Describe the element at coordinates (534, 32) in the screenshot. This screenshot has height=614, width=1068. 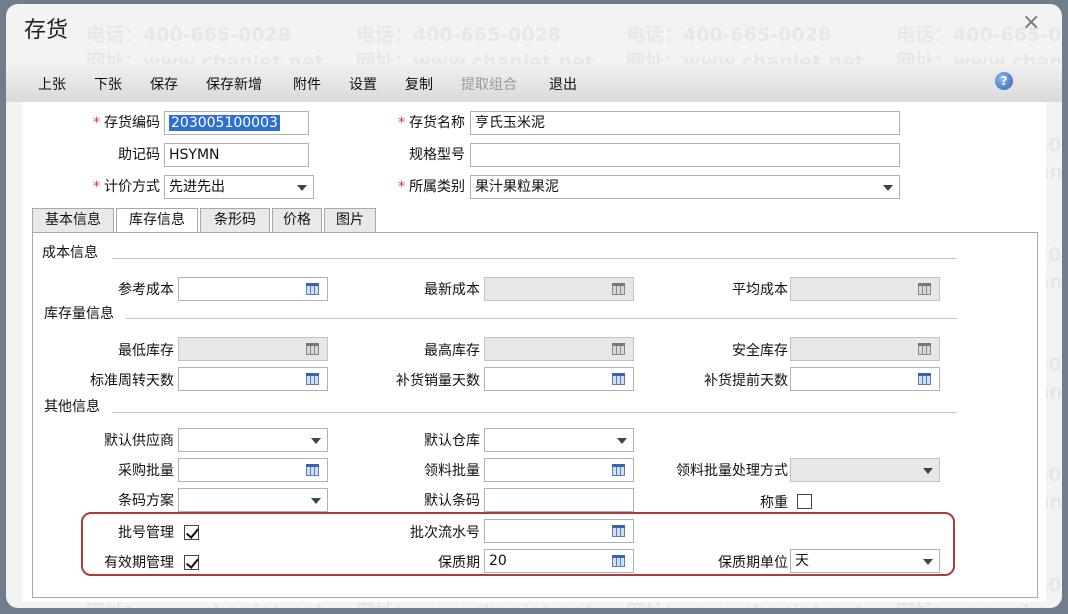
I see `title-bar: 存货 ×` at that location.